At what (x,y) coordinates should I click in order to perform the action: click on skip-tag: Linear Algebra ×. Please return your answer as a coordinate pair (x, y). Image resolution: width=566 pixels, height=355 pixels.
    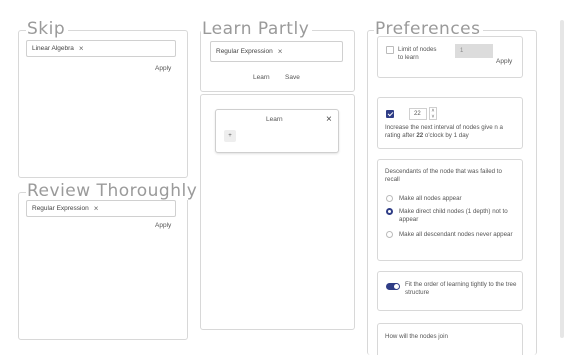
    Looking at the image, I should click on (58, 48).